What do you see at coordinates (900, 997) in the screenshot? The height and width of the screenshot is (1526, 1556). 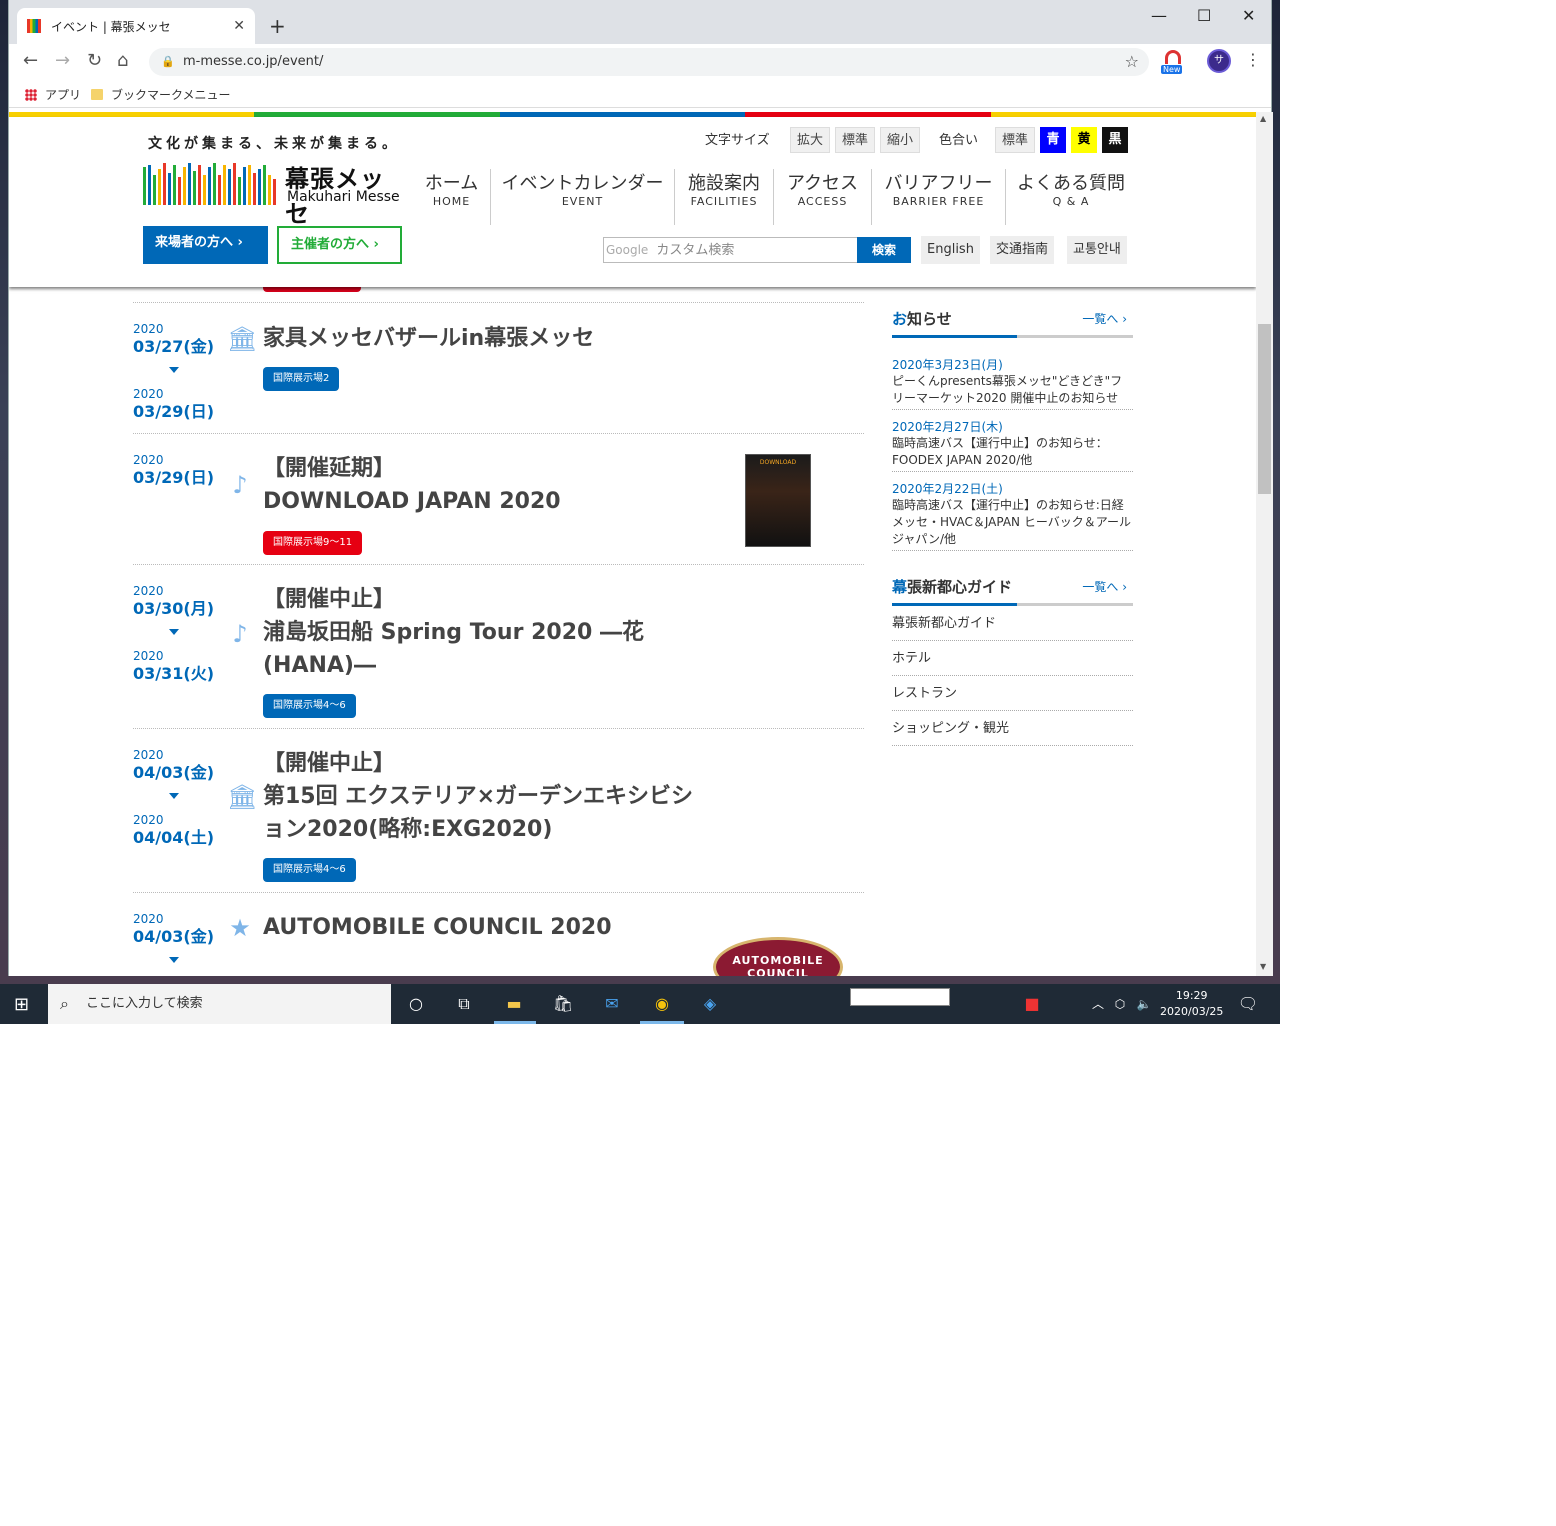 I see `toolbar-dropdown` at bounding box center [900, 997].